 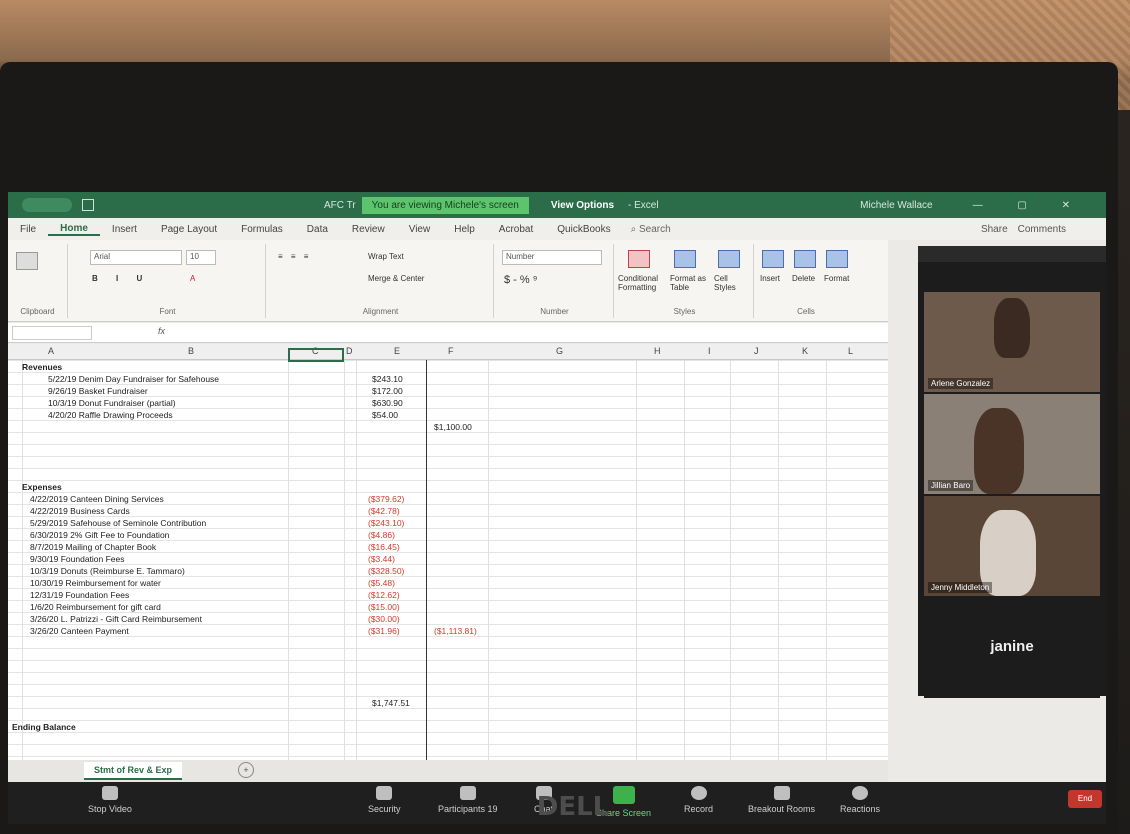 What do you see at coordinates (27, 261) in the screenshot?
I see `paste-icon` at bounding box center [27, 261].